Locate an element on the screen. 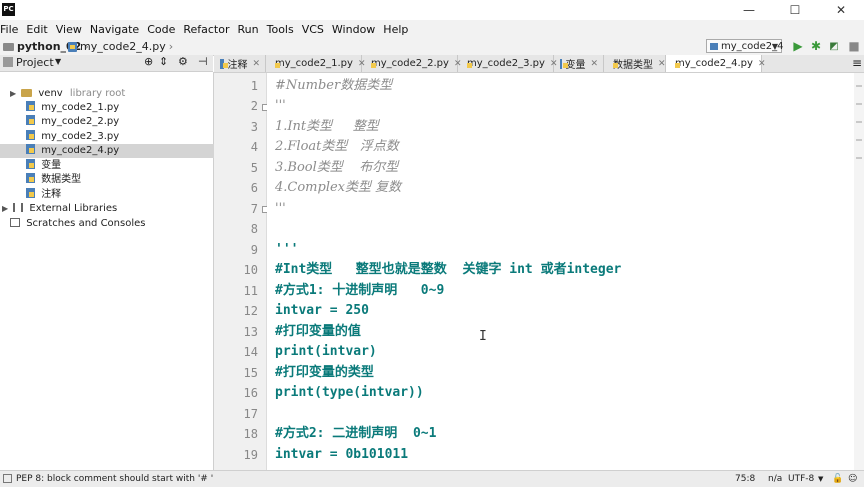 This screenshot has height=487, width=864. code-line: 4.Complex类型 复数 is located at coordinates (338, 187).